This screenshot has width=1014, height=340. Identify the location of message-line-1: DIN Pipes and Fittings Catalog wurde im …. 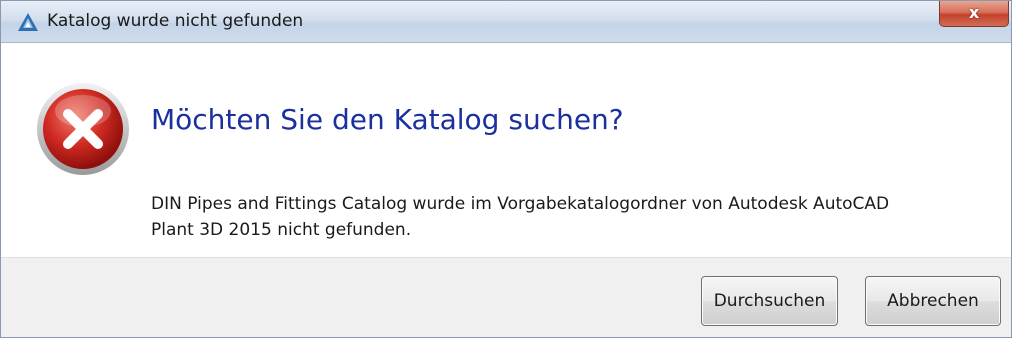
(520, 204).